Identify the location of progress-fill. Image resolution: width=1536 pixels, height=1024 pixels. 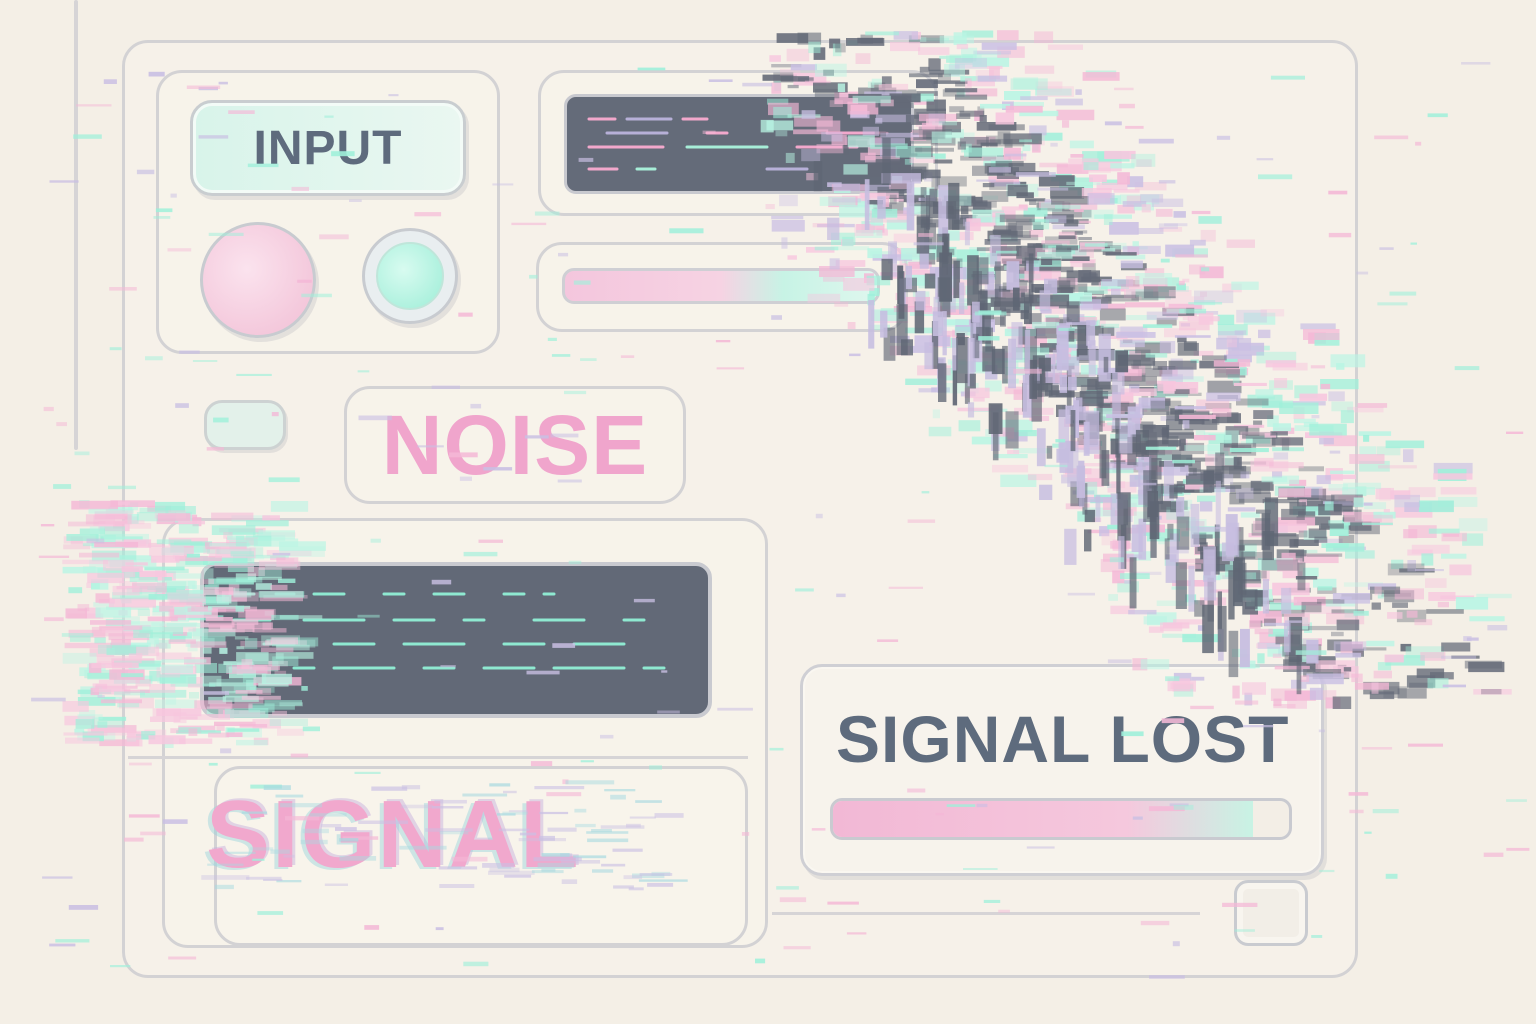
(1043, 819).